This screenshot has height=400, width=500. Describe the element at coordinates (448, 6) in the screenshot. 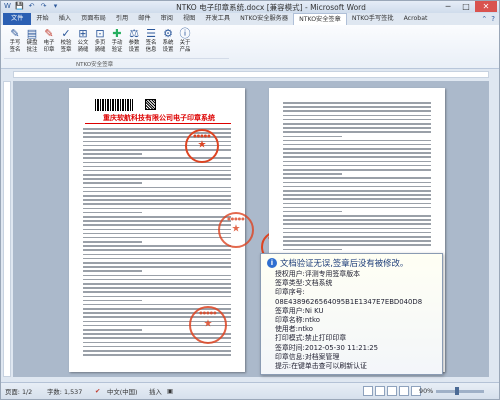

I see `minimize-button: ─` at that location.